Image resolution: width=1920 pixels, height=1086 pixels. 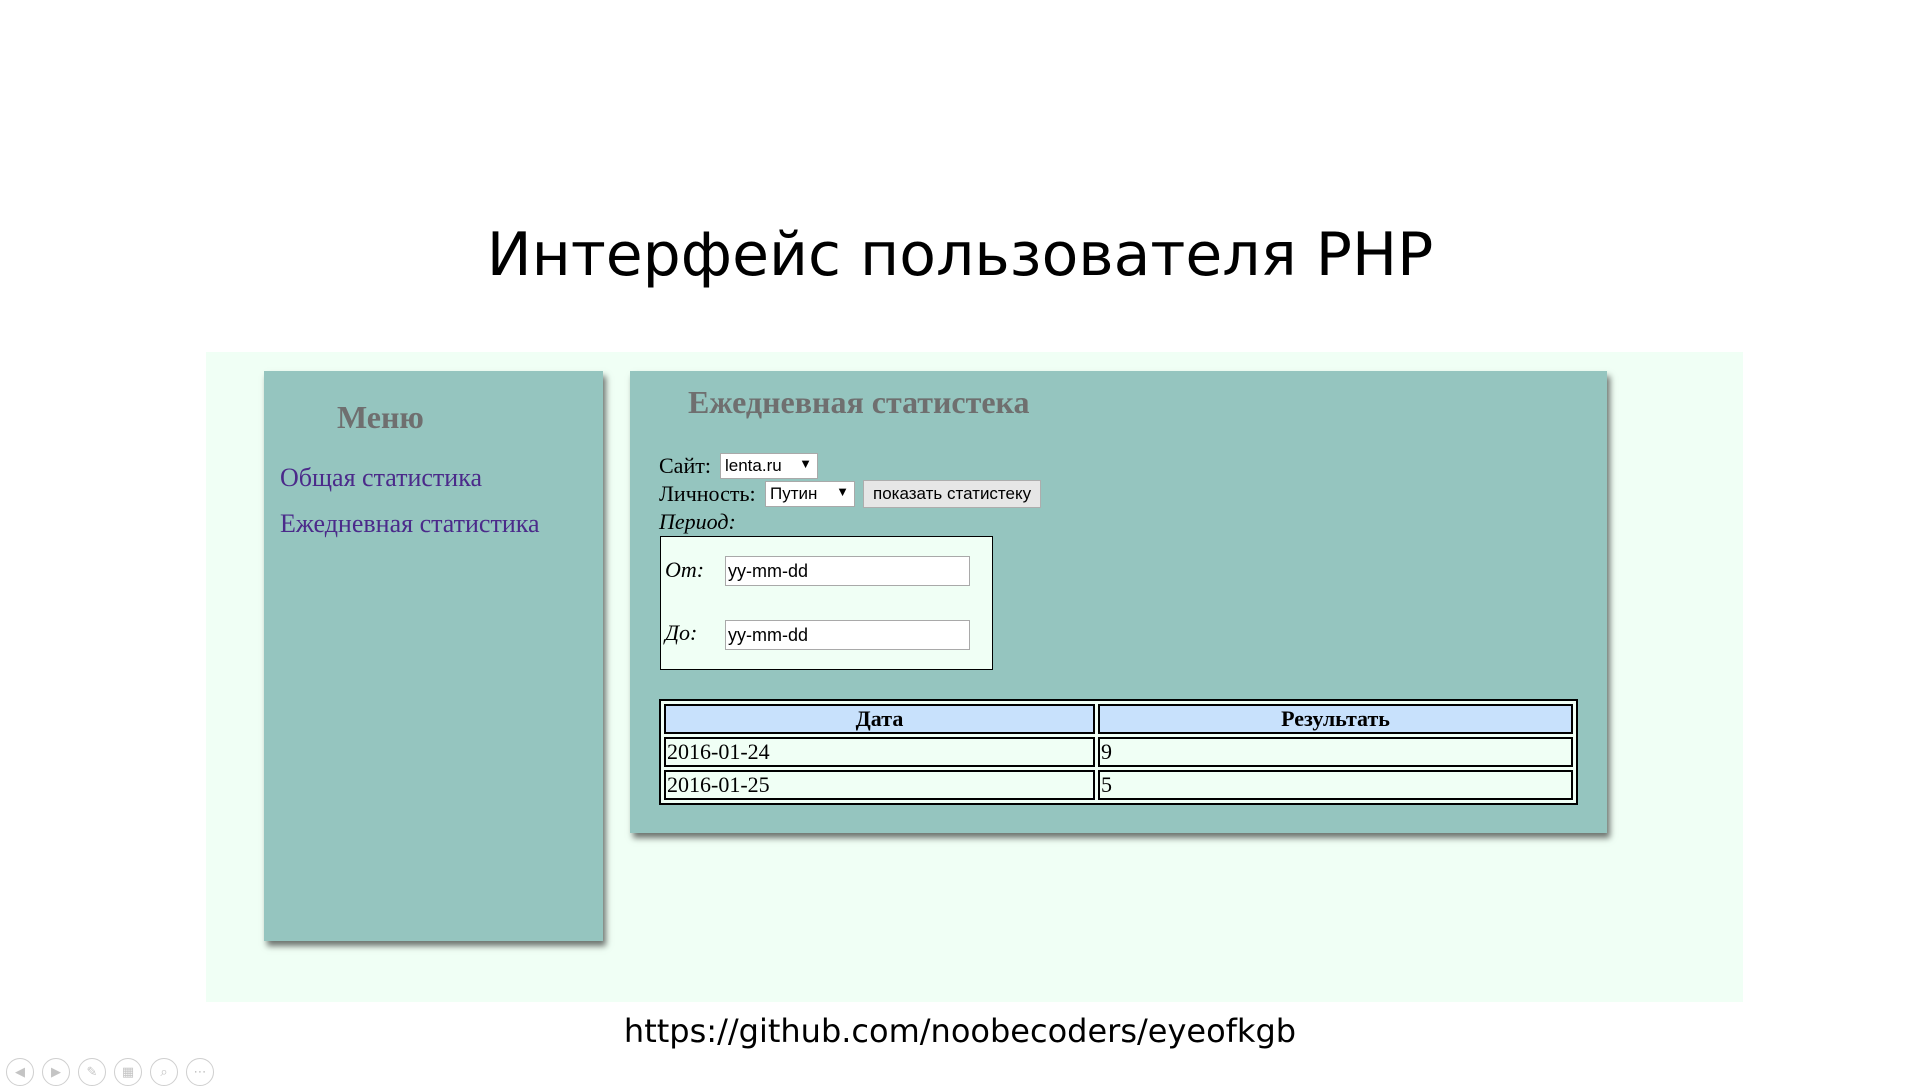 I want to click on menu-item-general-stats: Общая статистика, so click(x=381, y=478).